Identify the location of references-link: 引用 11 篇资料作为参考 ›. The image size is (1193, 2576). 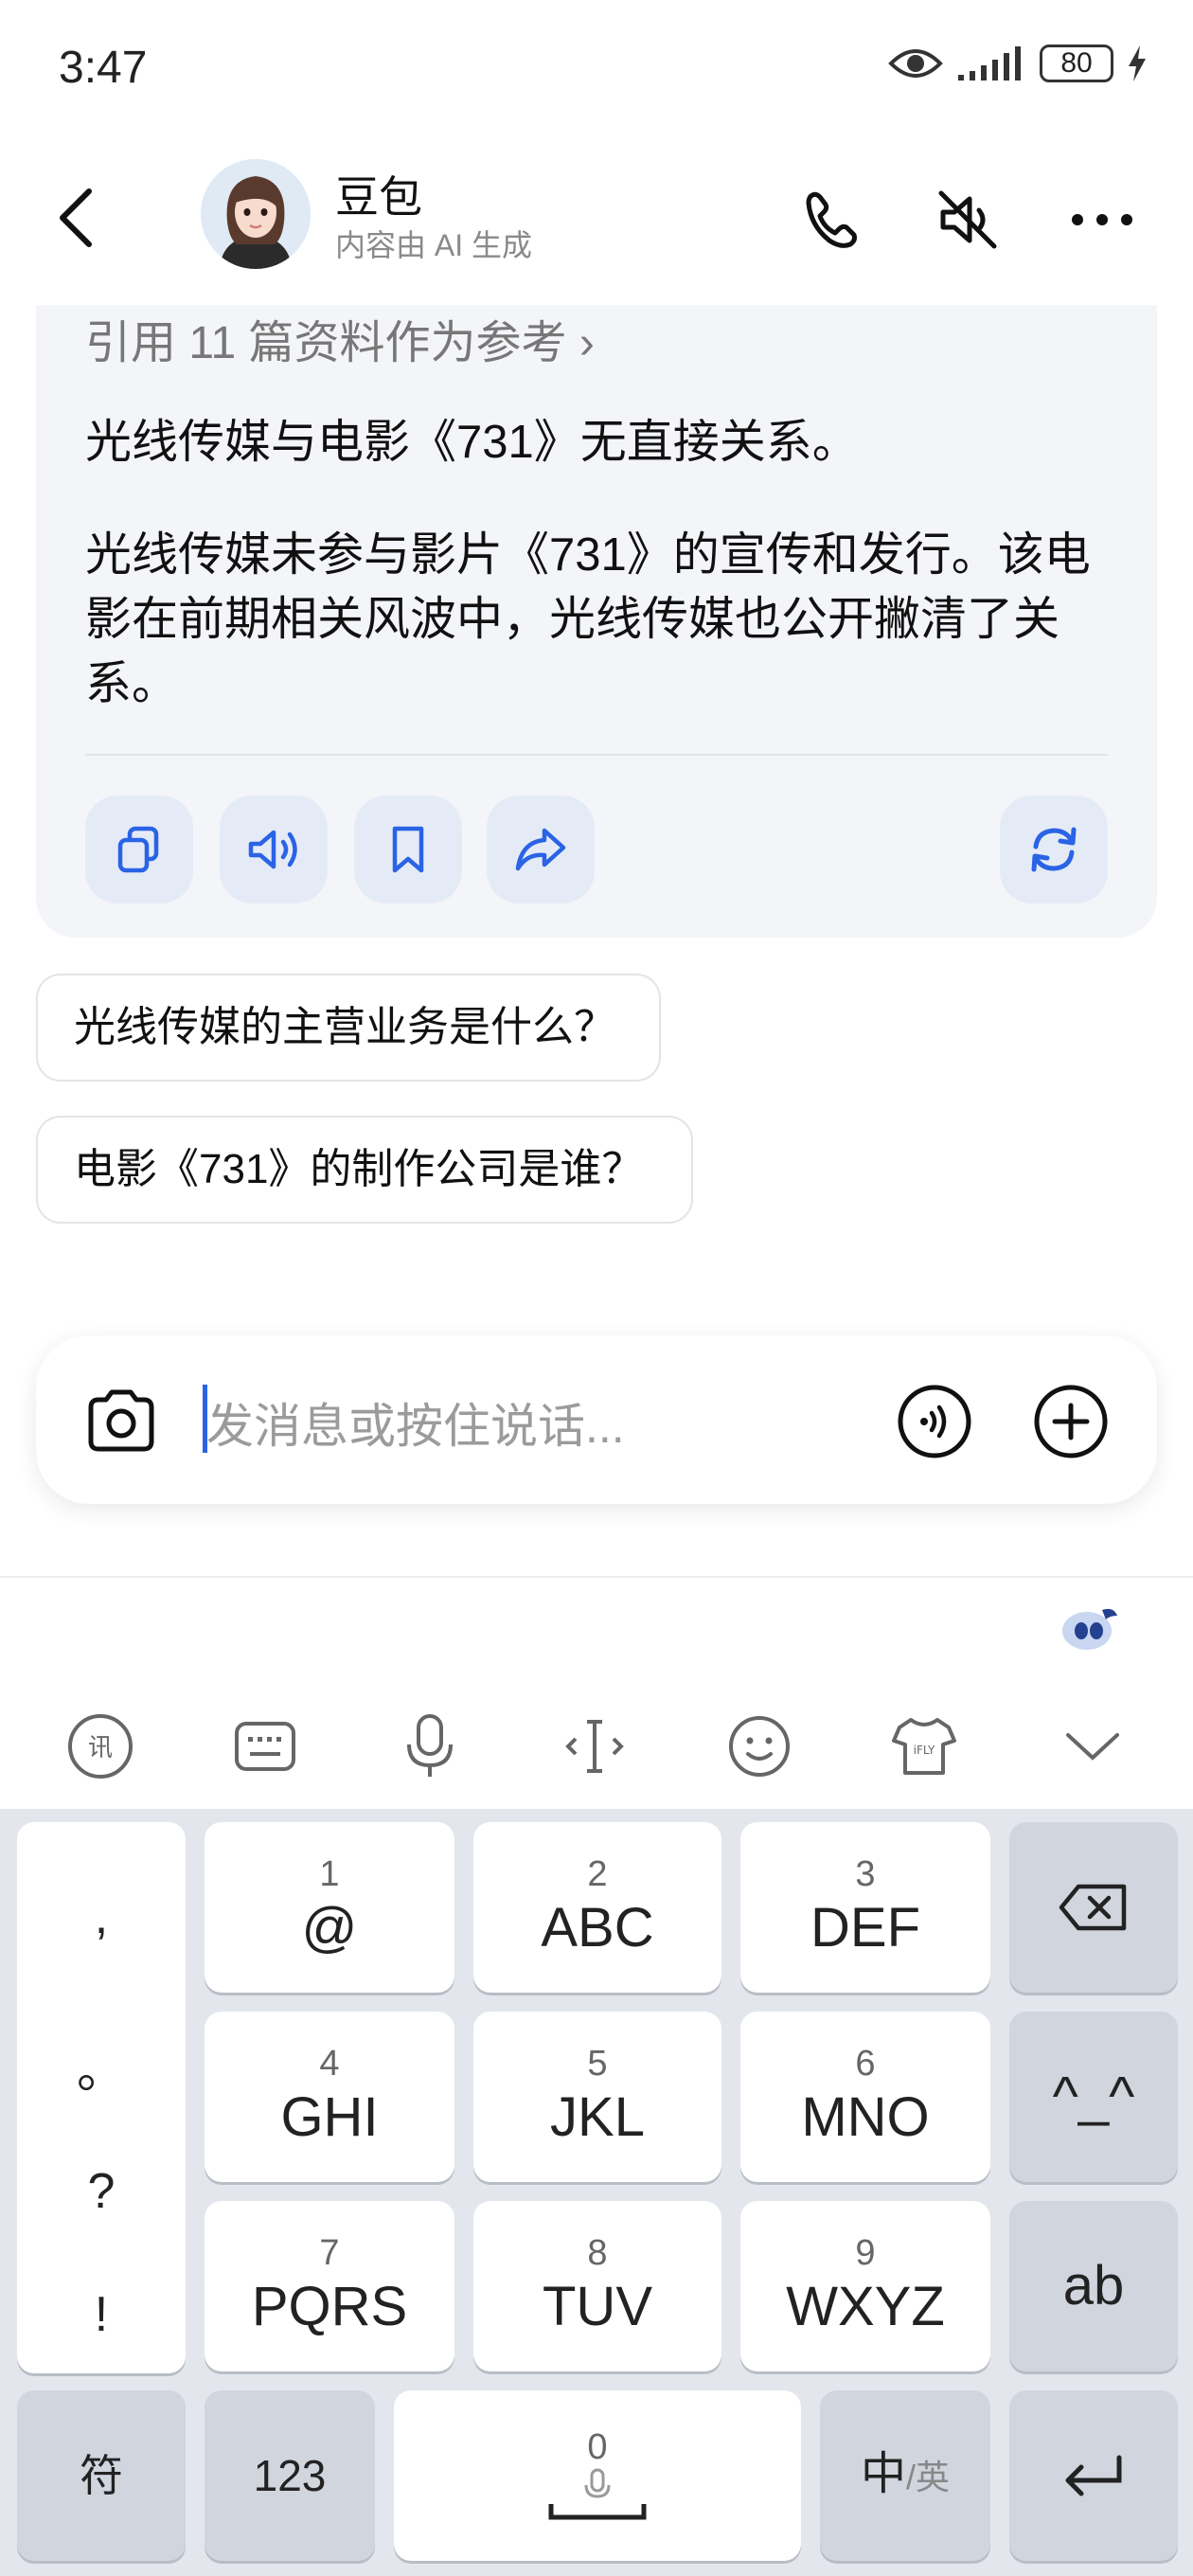
(340, 338).